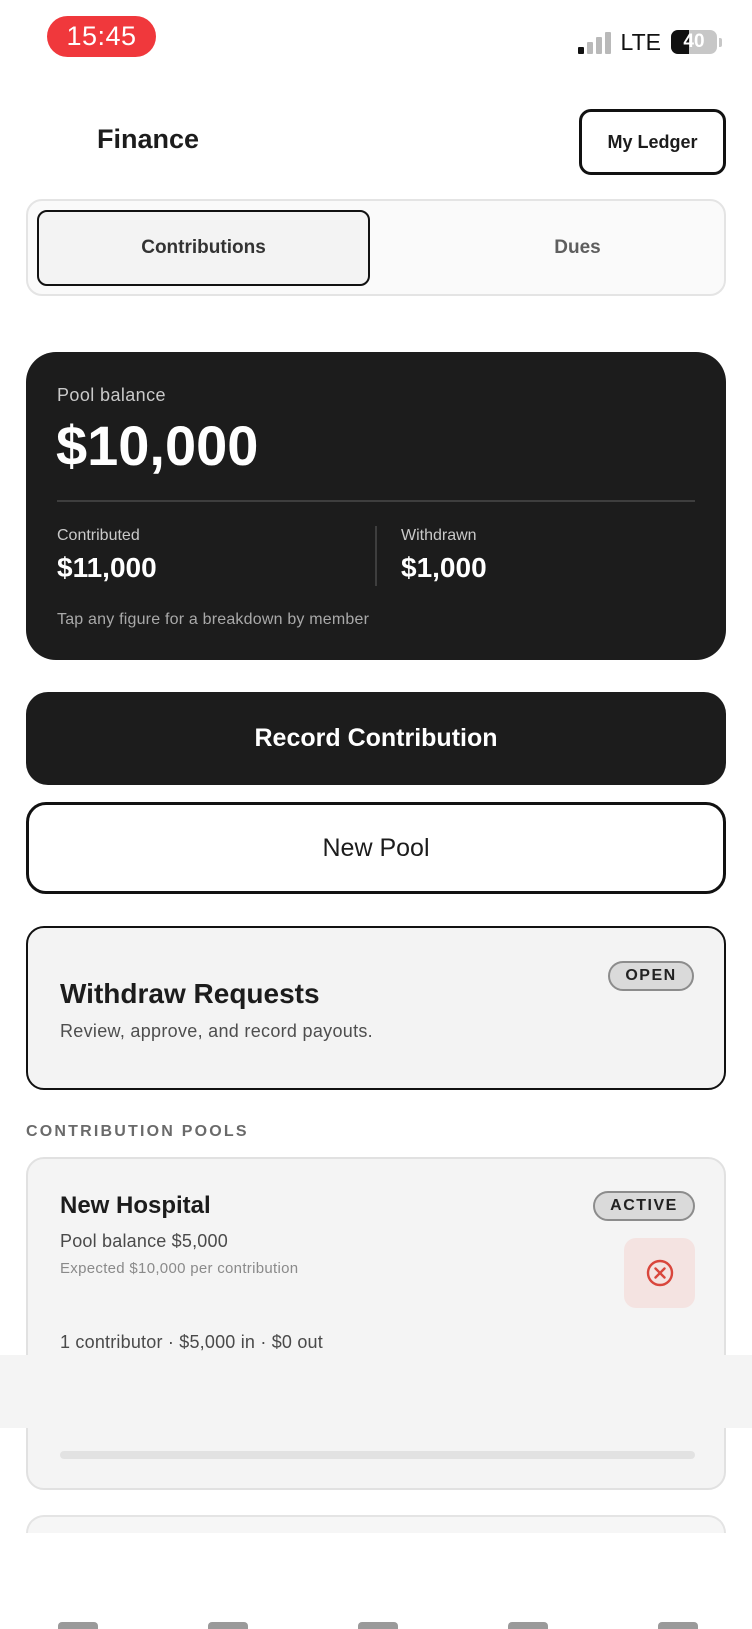 This screenshot has height=1629, width=752. Describe the element at coordinates (577, 248) in the screenshot. I see `tab-dues: Dues` at that location.